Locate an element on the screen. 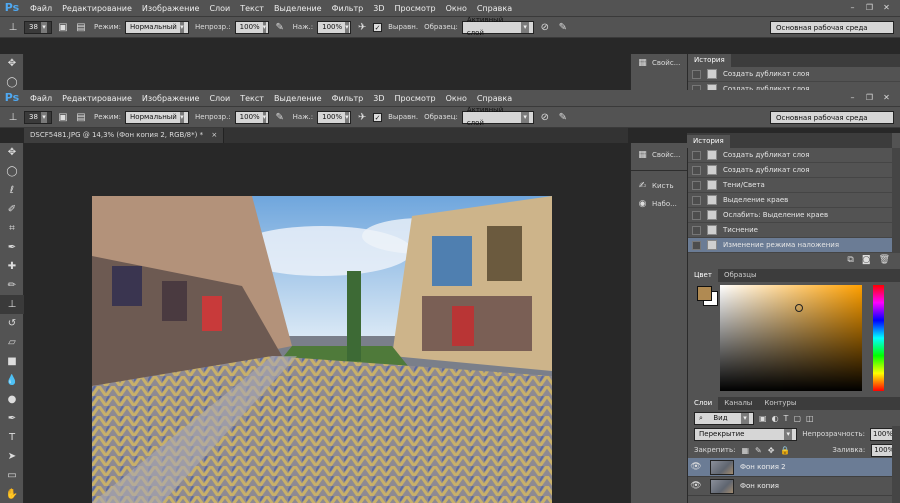 Image resolution: width=900 pixels, height=503 pixels. color-picker-marker is located at coordinates (799, 308).